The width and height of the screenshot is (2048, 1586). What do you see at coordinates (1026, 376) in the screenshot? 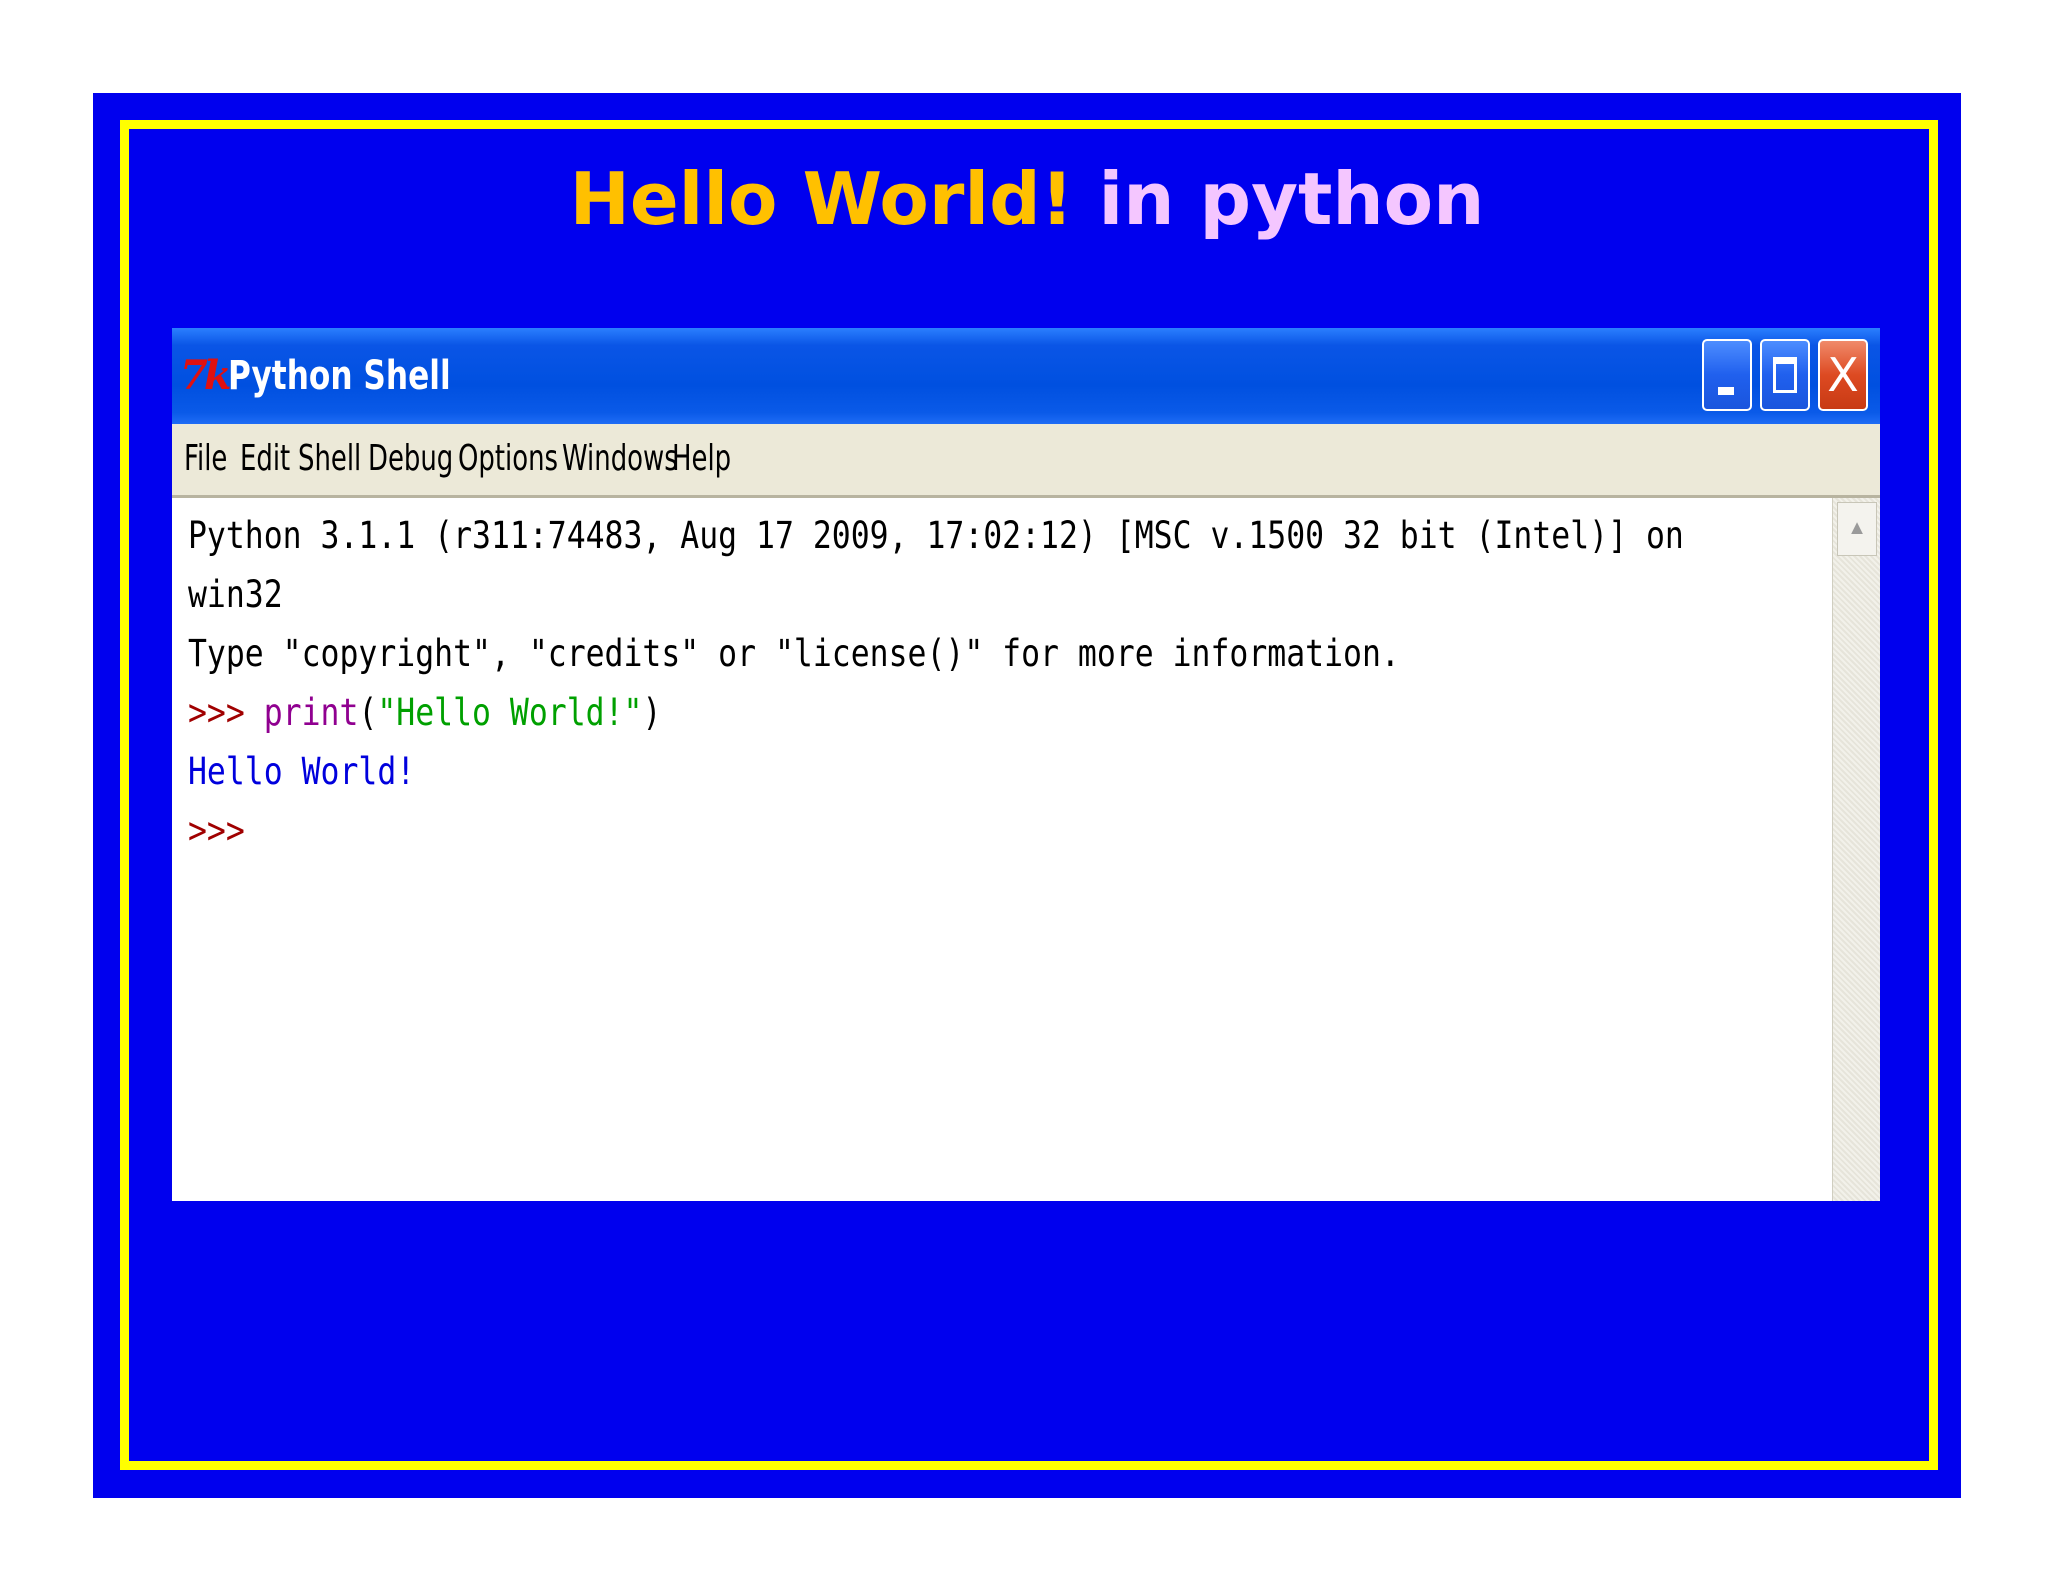
I see `window-titlebar: 7k Python Shell X` at bounding box center [1026, 376].